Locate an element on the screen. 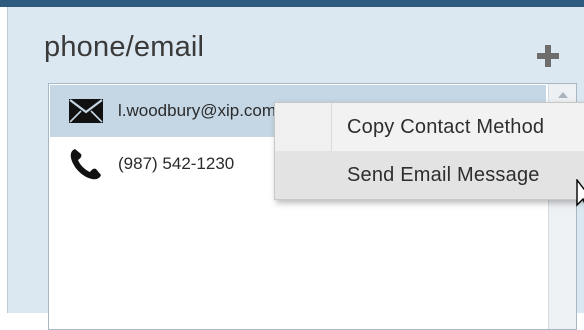 Image resolution: width=584 pixels, height=330 pixels. mouse-pointer-icon is located at coordinates (580, 193).